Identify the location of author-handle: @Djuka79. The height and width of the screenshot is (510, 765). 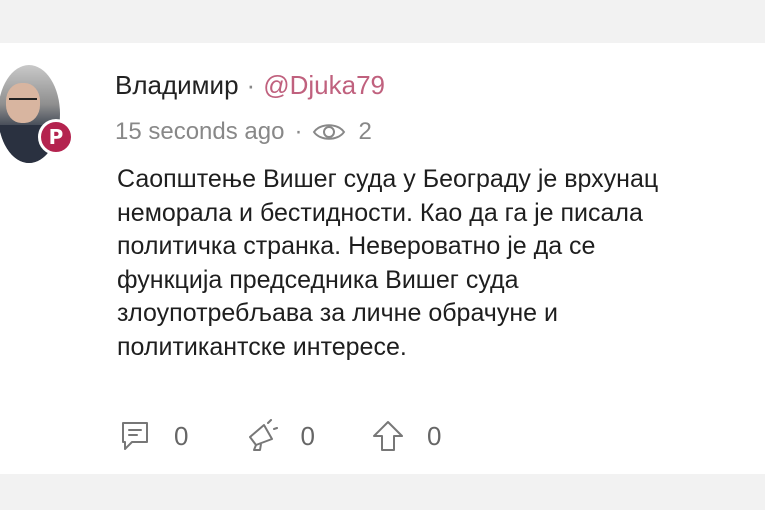
(324, 85).